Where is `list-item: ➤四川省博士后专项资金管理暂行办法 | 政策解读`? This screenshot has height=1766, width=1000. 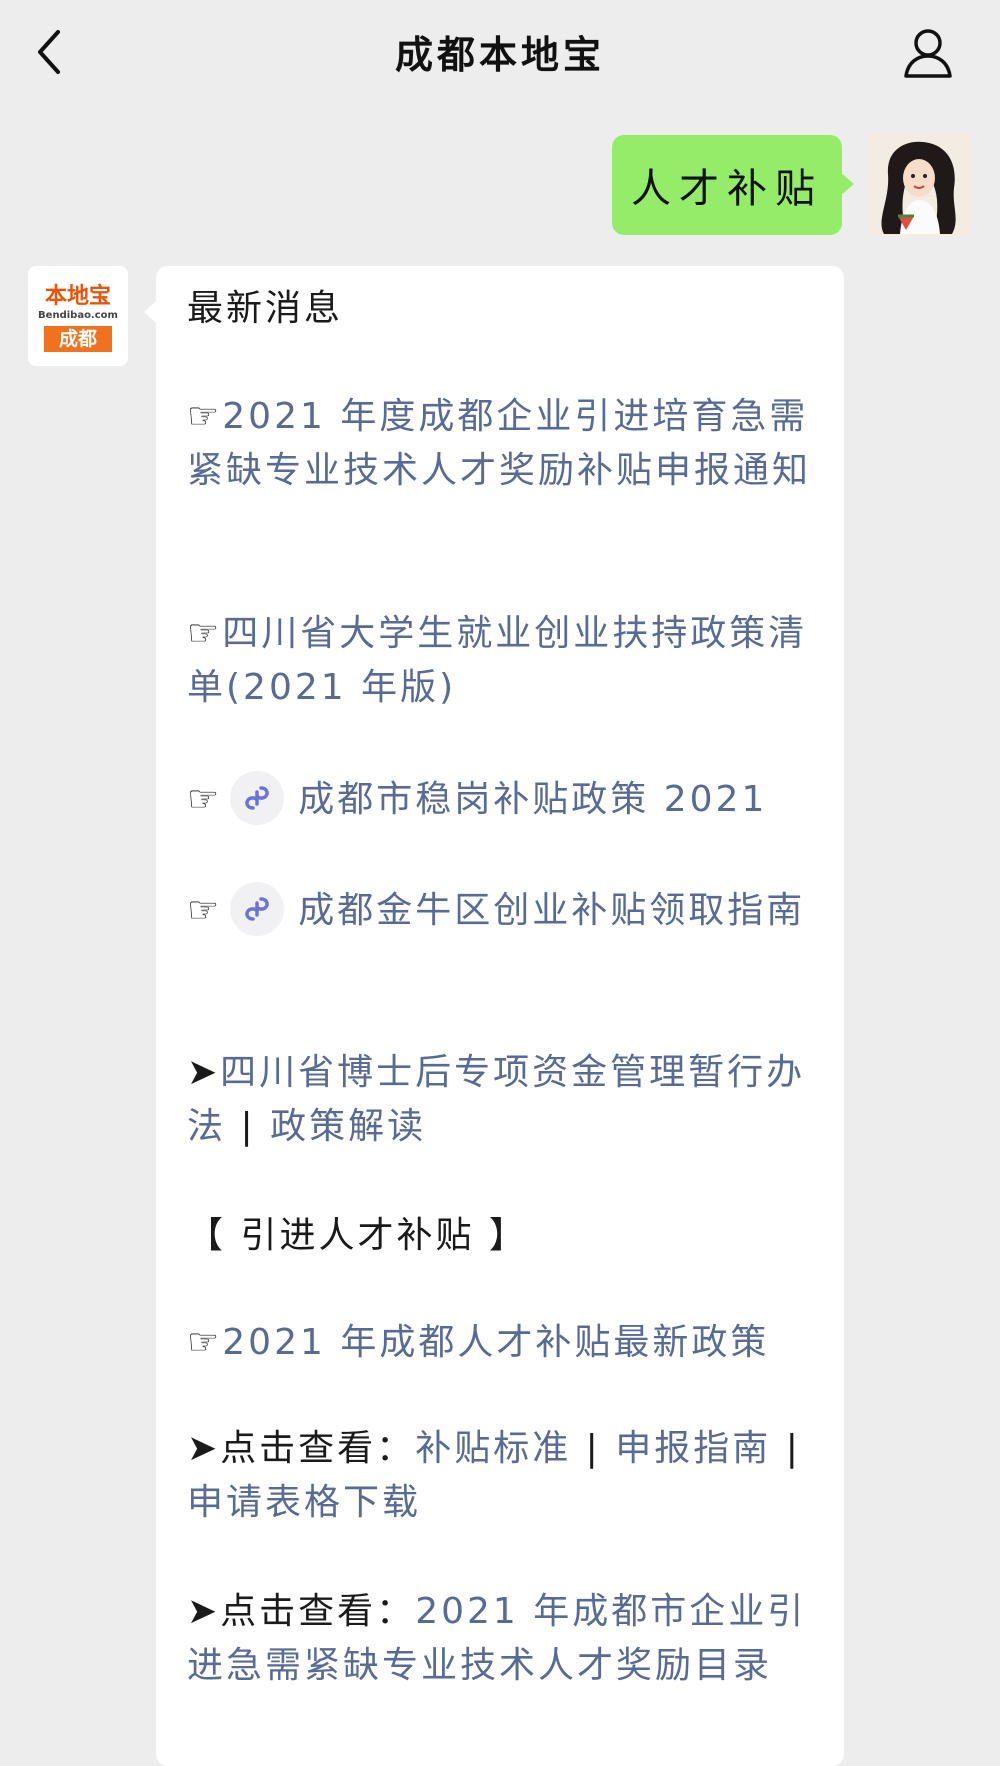
list-item: ➤四川省博士后专项资金管理暂行办法 | 政策解读 is located at coordinates (502, 1100).